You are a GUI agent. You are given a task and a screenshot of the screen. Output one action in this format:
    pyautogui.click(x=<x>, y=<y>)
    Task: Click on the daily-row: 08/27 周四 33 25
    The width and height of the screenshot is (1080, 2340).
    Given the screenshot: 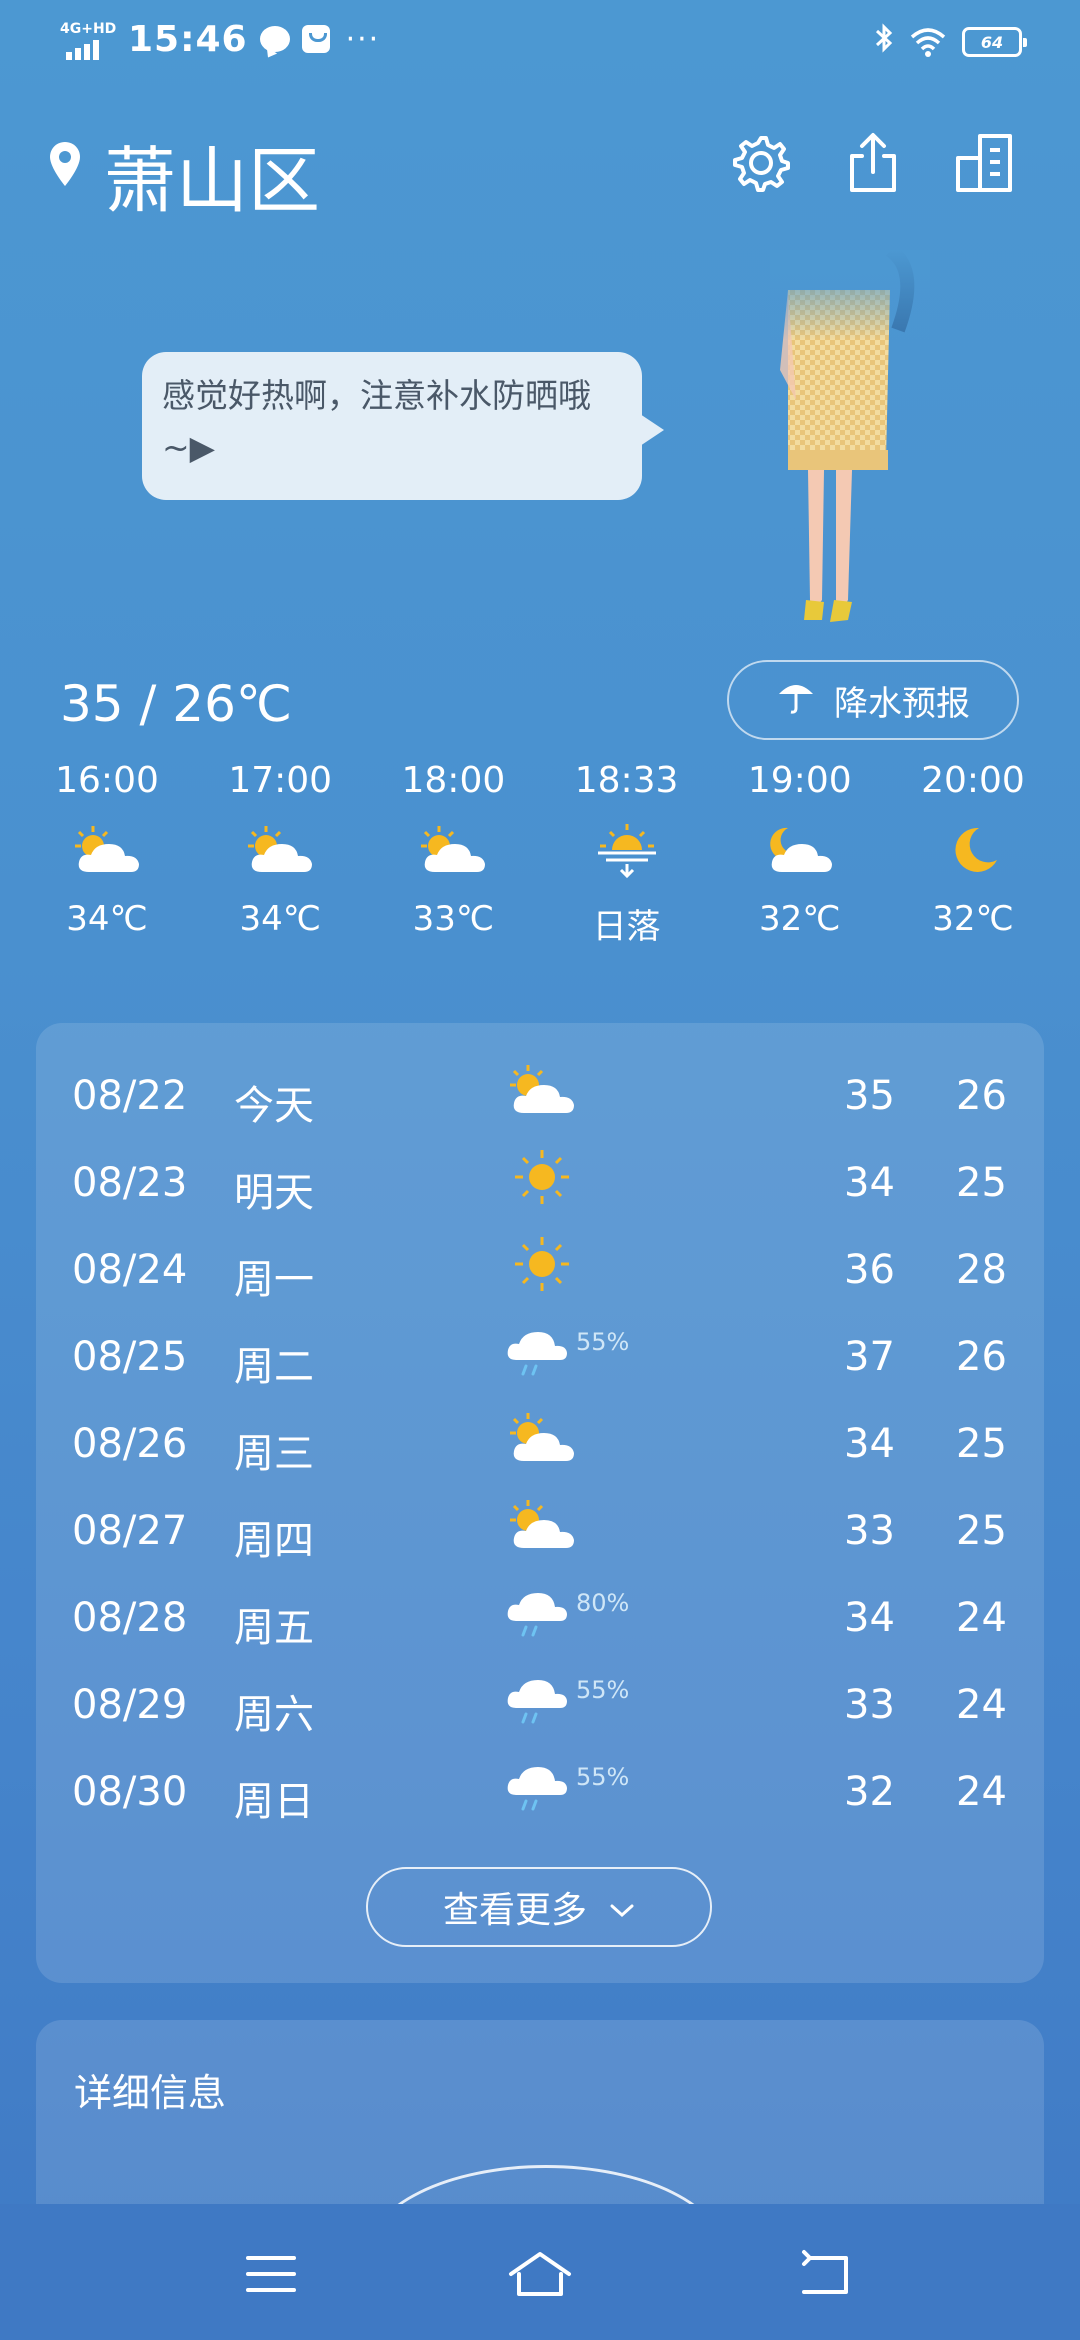 What is the action you would take?
    pyautogui.click(x=540, y=1531)
    